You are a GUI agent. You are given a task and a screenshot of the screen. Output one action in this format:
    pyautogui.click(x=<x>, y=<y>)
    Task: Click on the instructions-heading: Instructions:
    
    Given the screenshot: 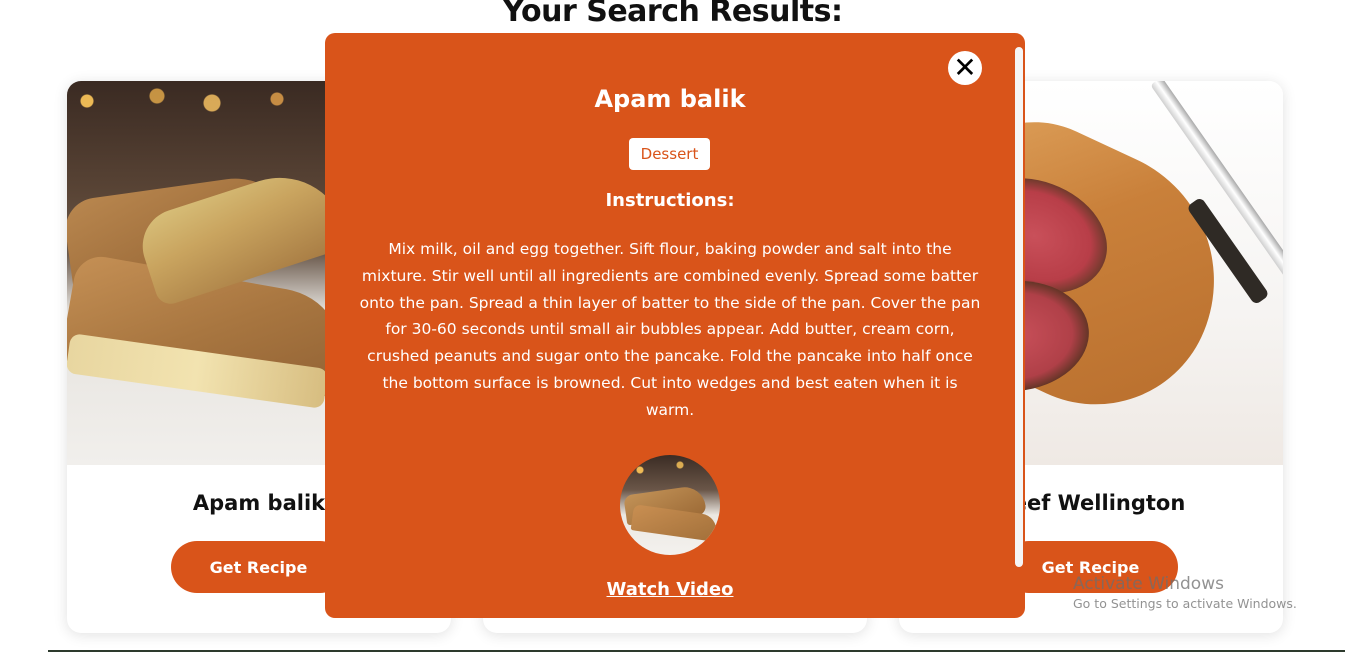 What is the action you would take?
    pyautogui.click(x=670, y=200)
    